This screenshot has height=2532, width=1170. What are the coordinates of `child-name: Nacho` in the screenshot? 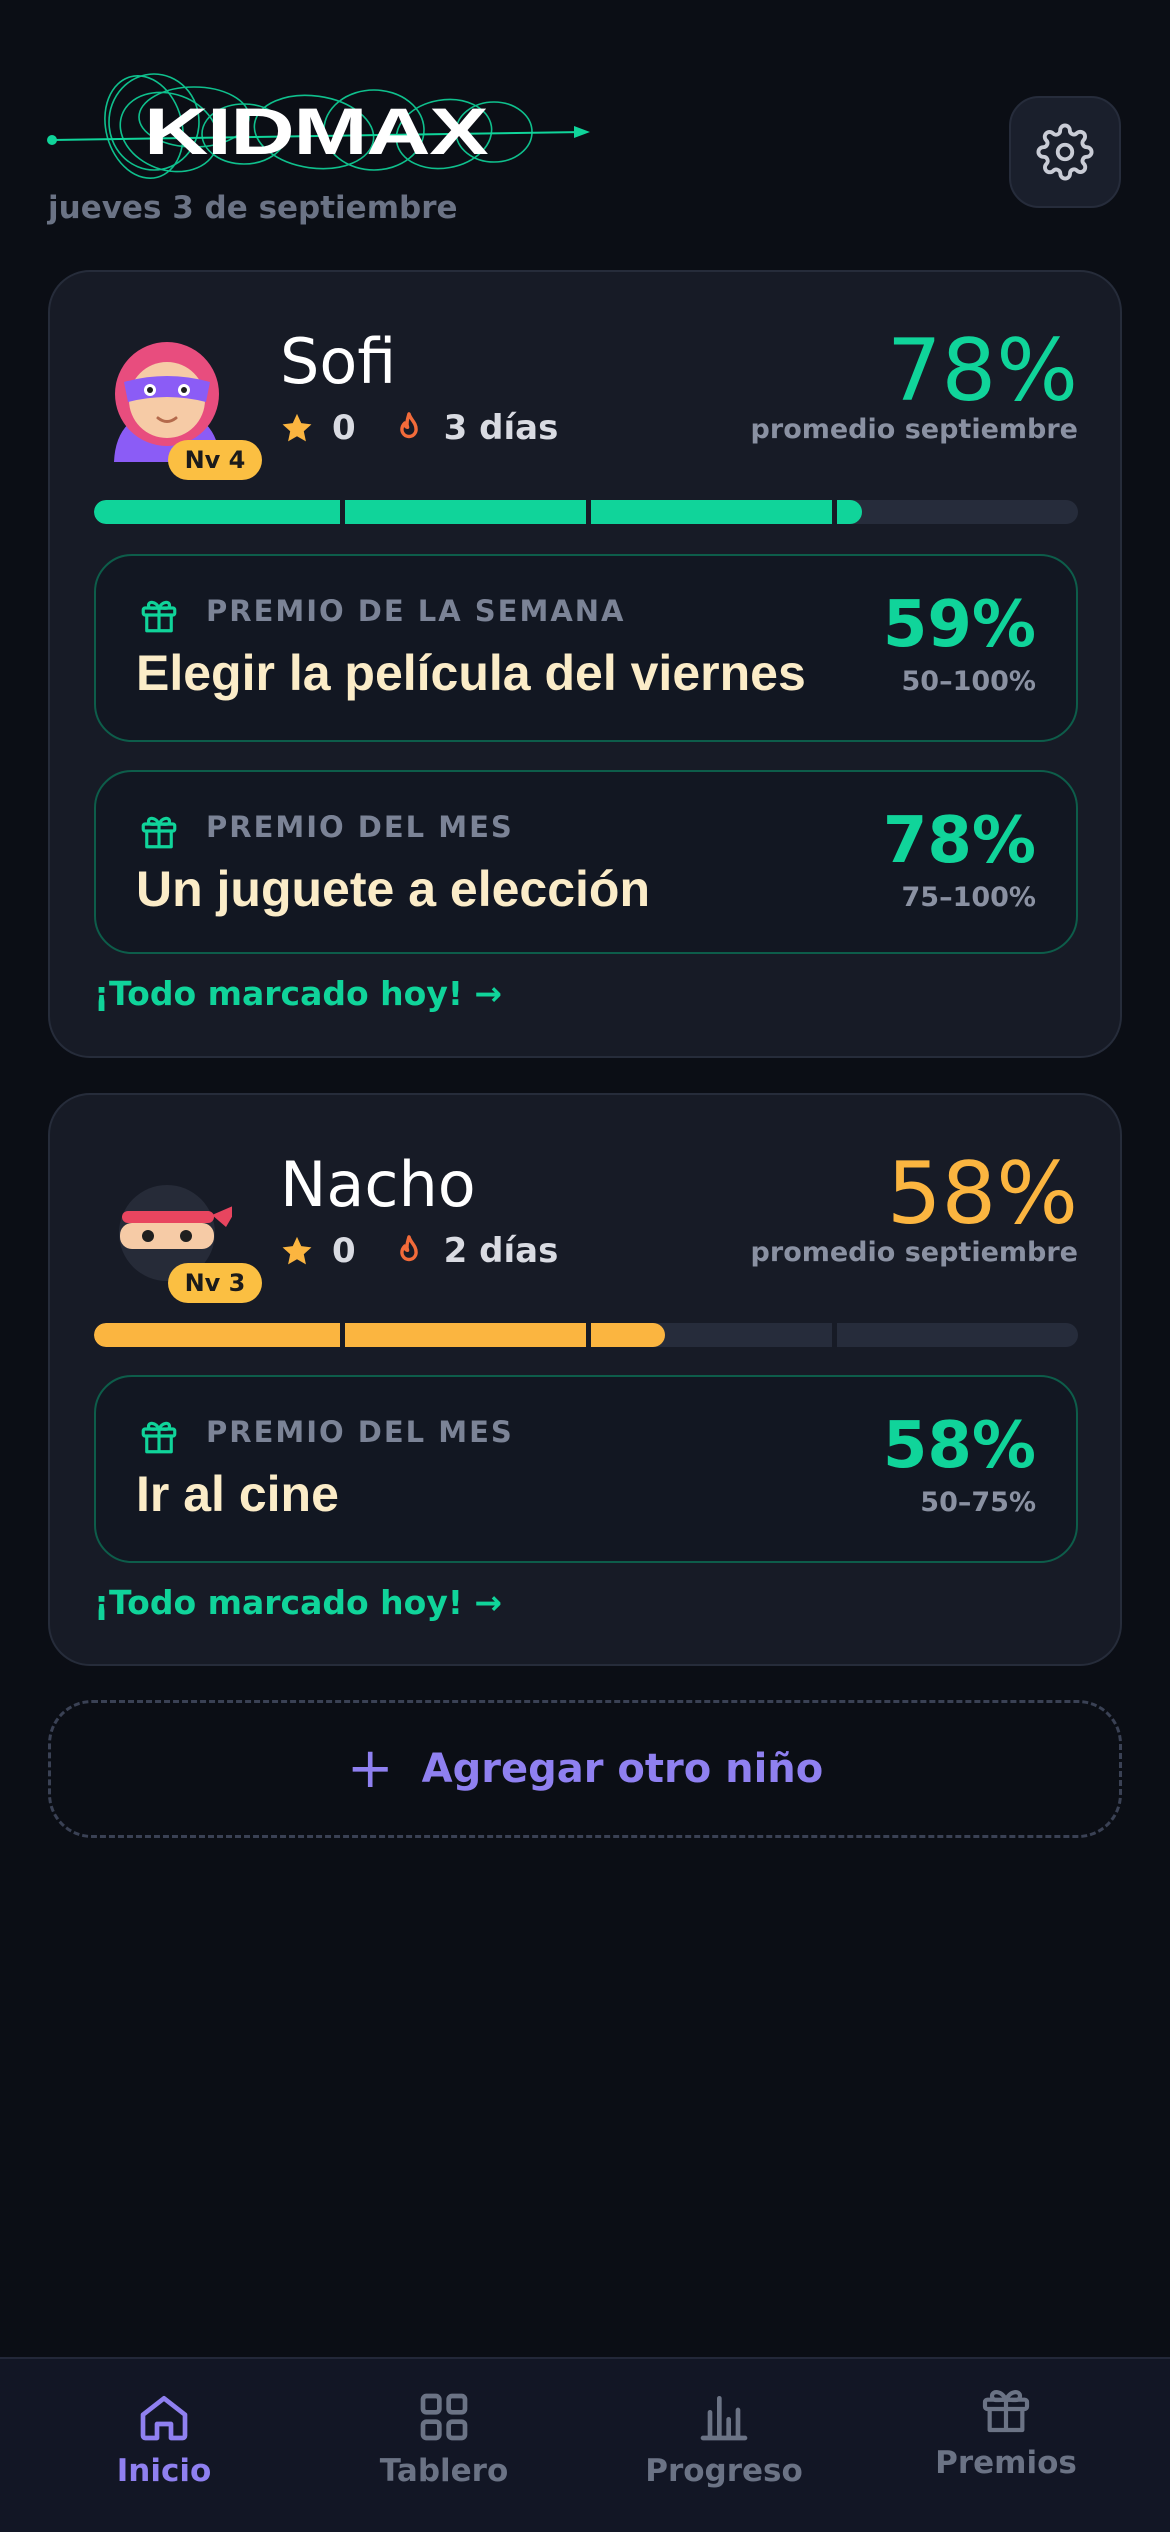 It's located at (378, 1184).